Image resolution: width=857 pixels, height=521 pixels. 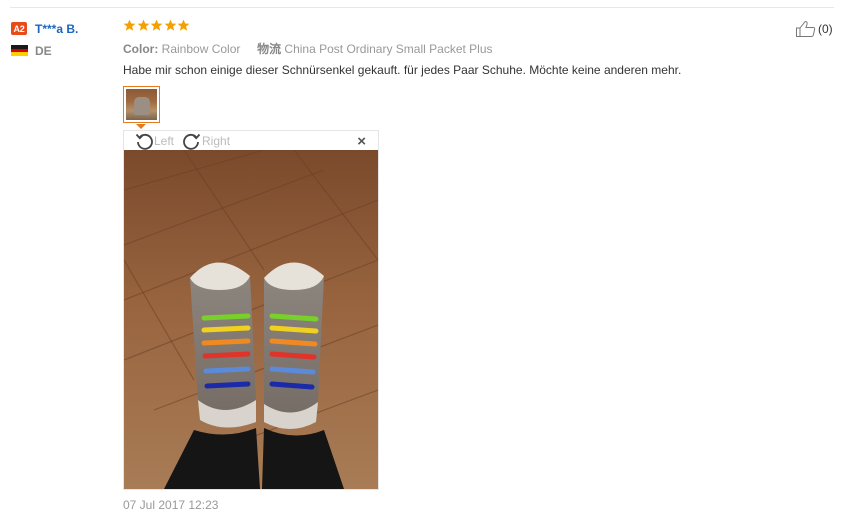 I want to click on germany-flag-icon, so click(x=19, y=51).